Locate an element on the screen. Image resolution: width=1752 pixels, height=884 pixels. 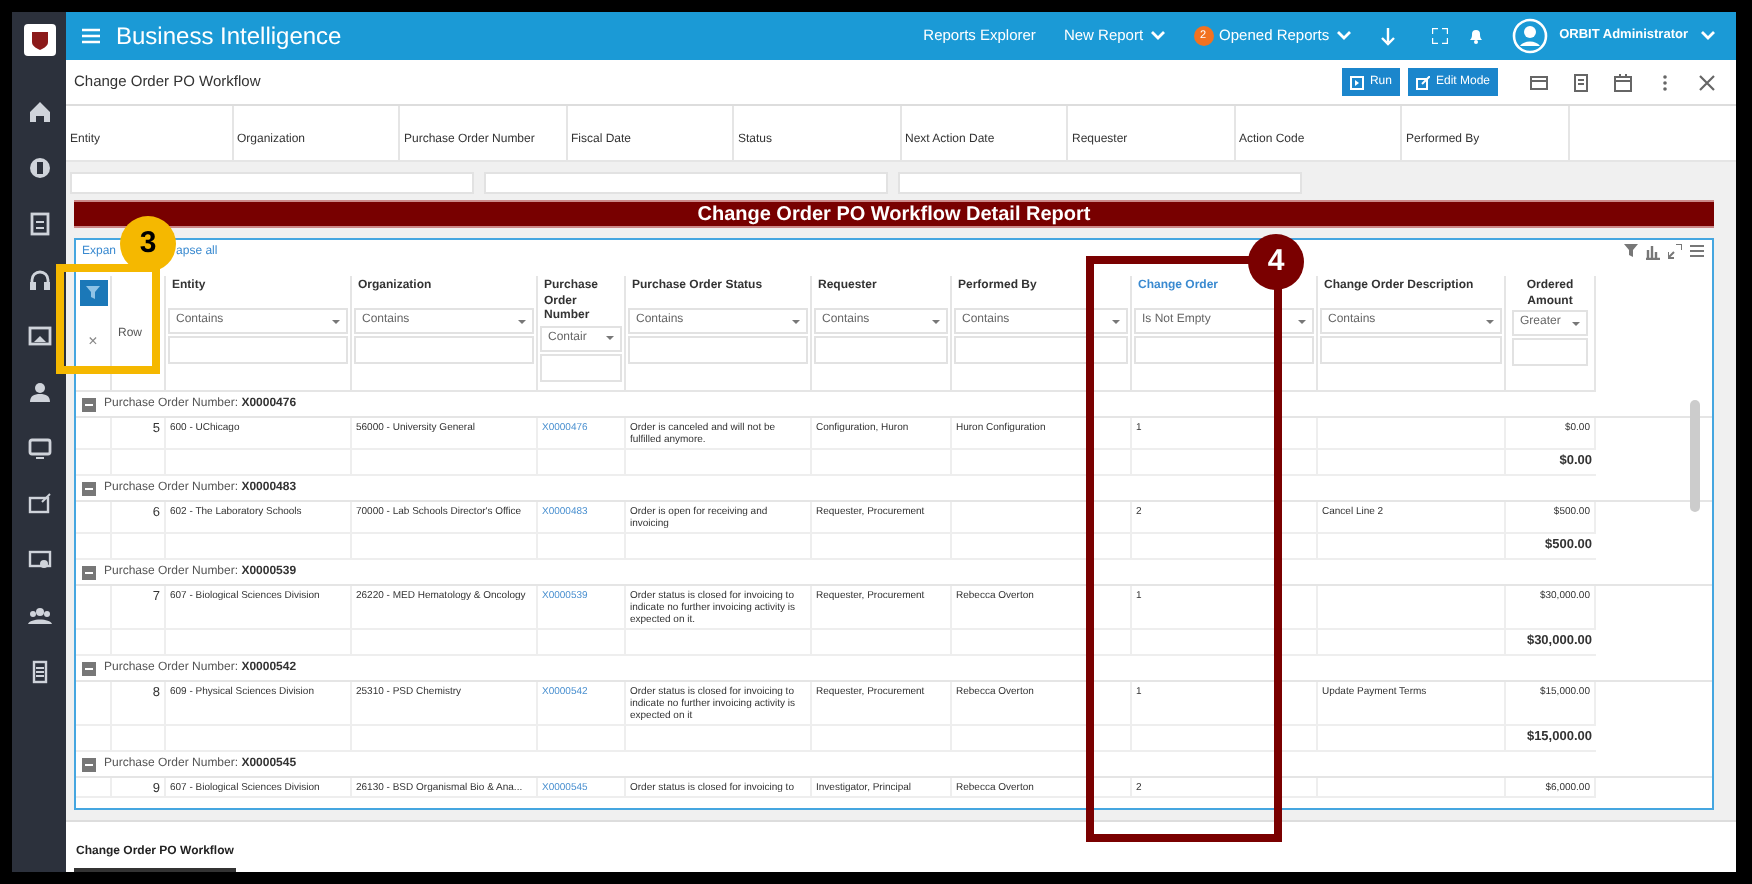
bar-chart-icon is located at coordinates (1653, 252).